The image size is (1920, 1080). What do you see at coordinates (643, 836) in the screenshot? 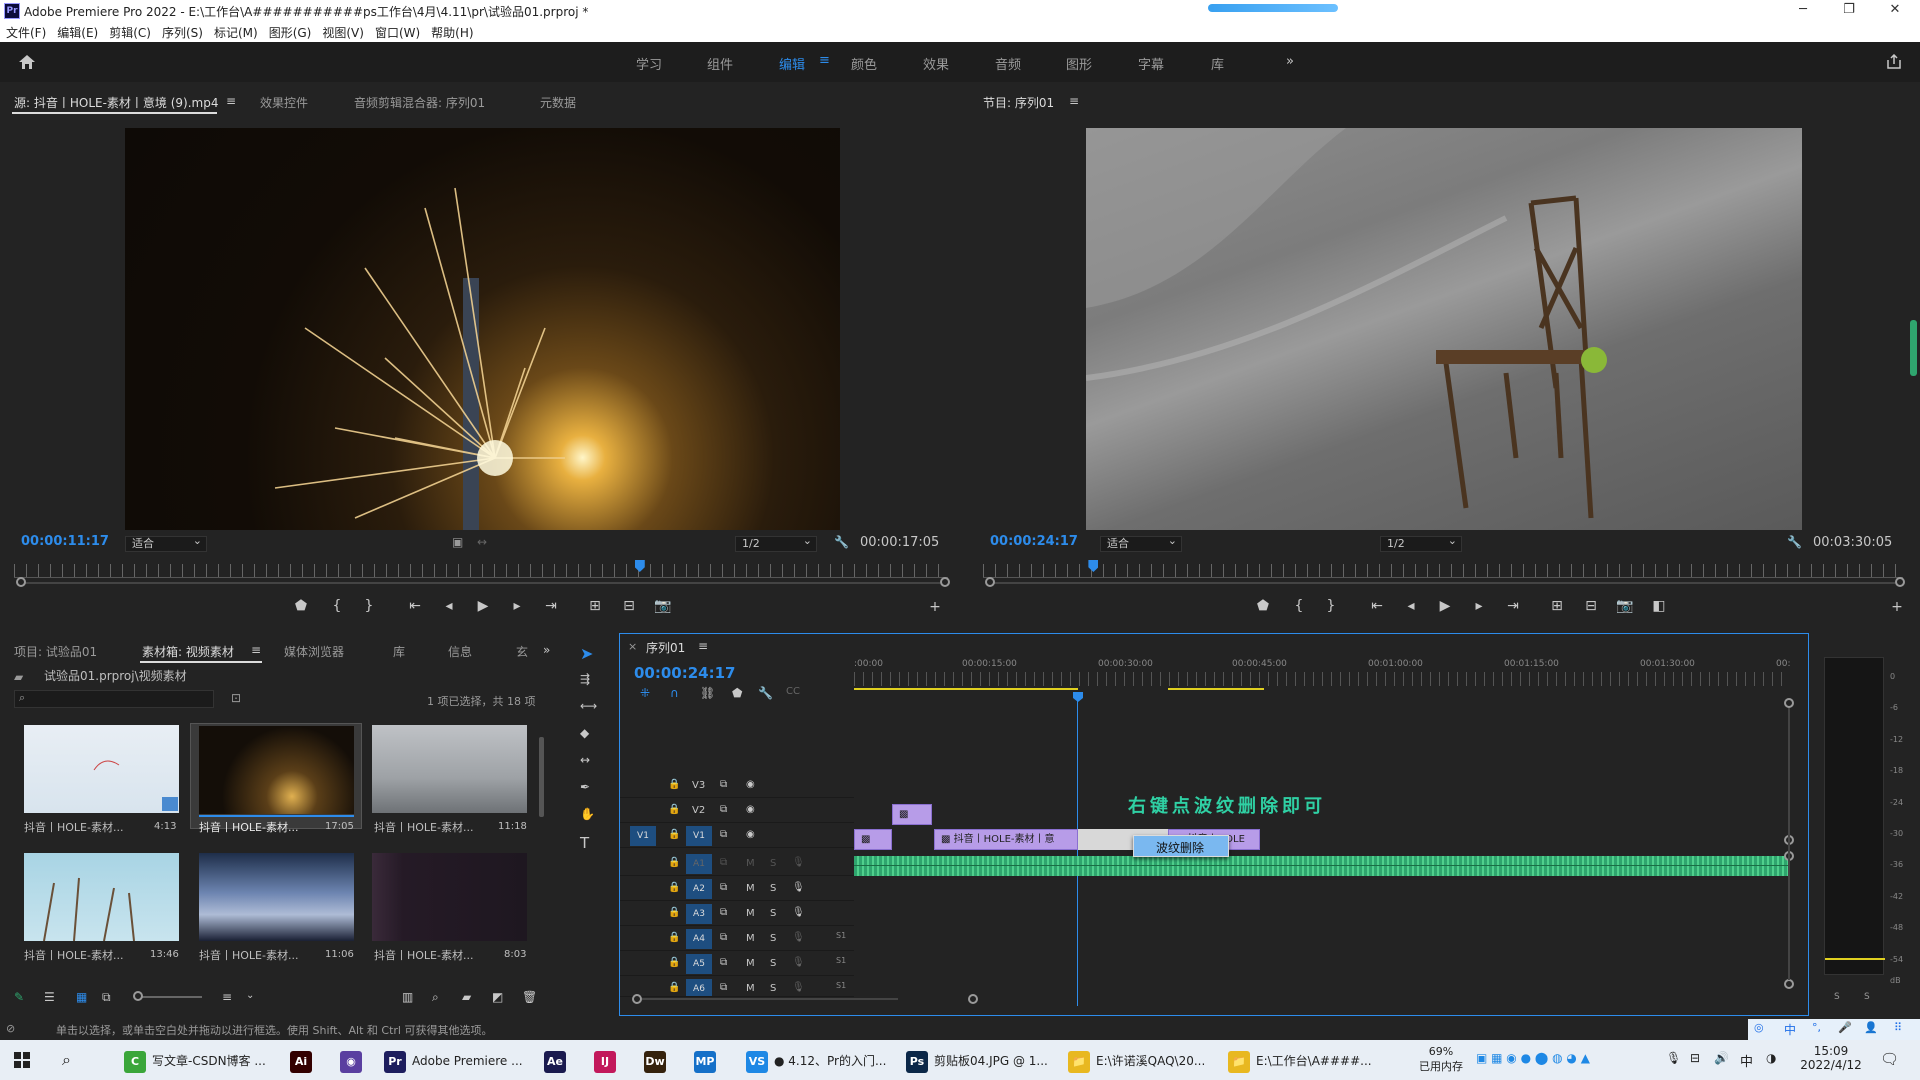
I see `source-patch-v1: V1` at bounding box center [643, 836].